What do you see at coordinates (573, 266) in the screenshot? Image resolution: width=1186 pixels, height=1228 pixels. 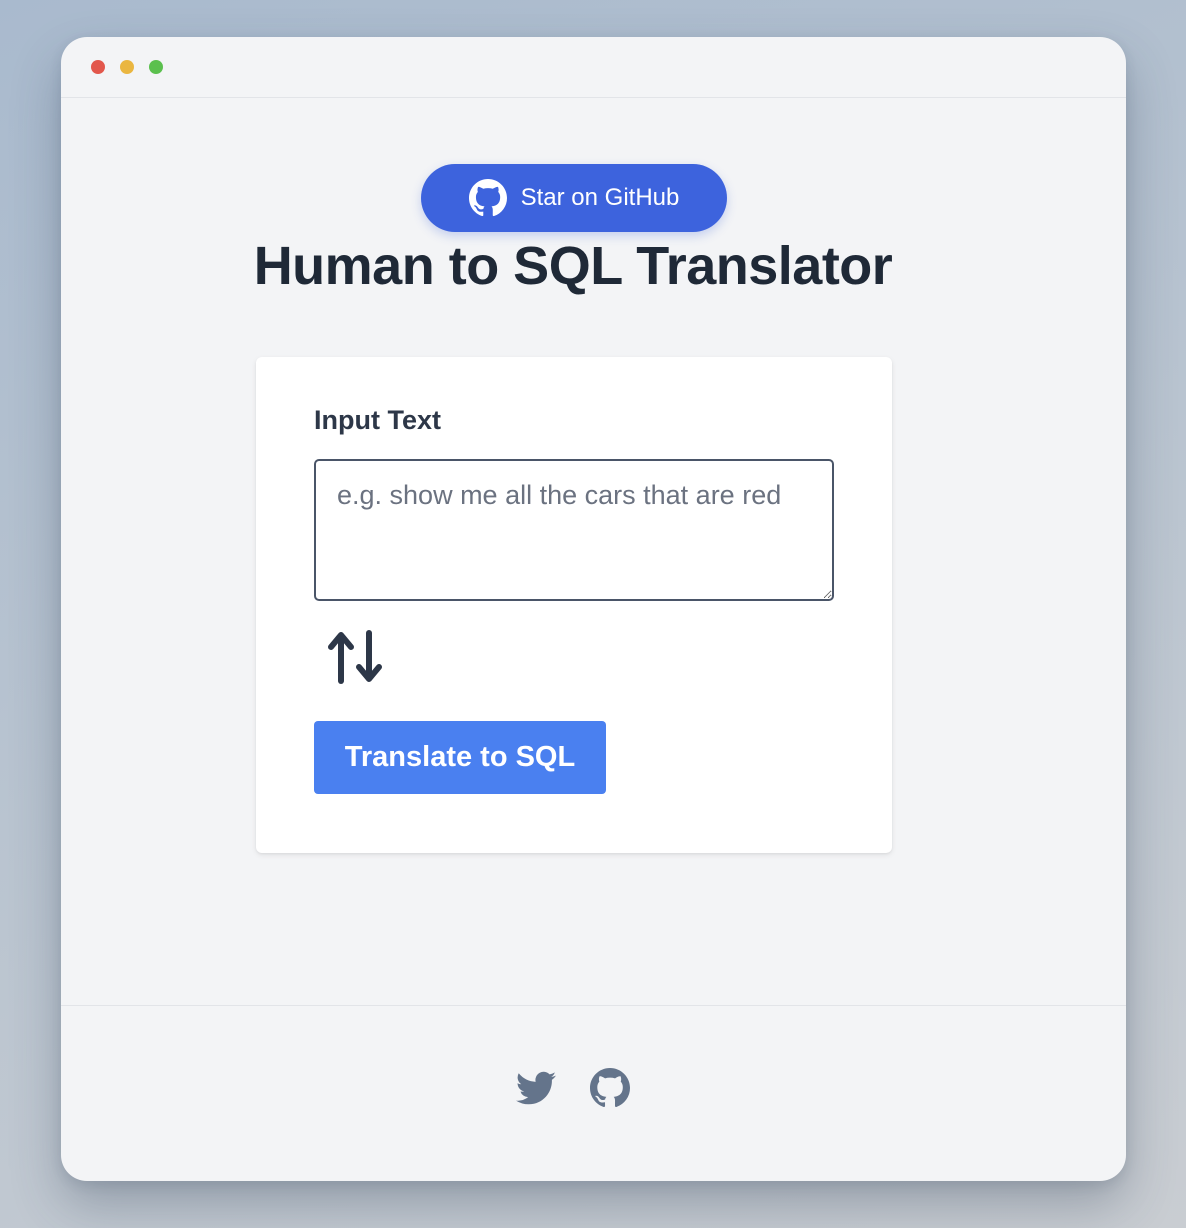 I see `page-title: Human to SQL Translator` at bounding box center [573, 266].